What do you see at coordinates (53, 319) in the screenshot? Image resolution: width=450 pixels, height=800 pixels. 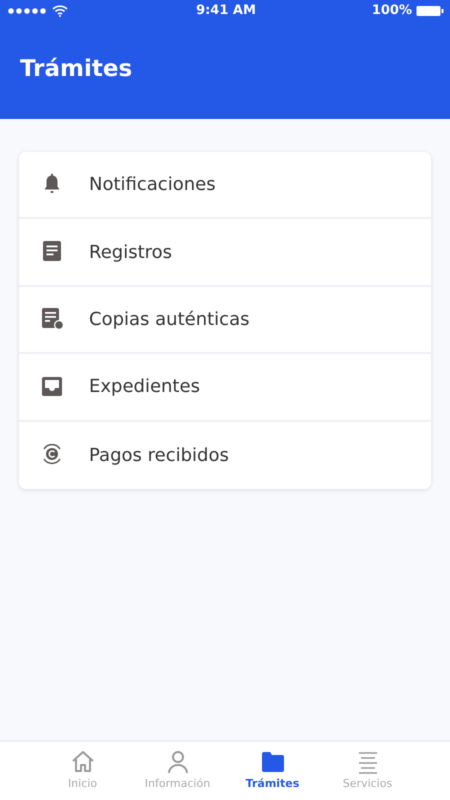 I see `document-seal-icon` at bounding box center [53, 319].